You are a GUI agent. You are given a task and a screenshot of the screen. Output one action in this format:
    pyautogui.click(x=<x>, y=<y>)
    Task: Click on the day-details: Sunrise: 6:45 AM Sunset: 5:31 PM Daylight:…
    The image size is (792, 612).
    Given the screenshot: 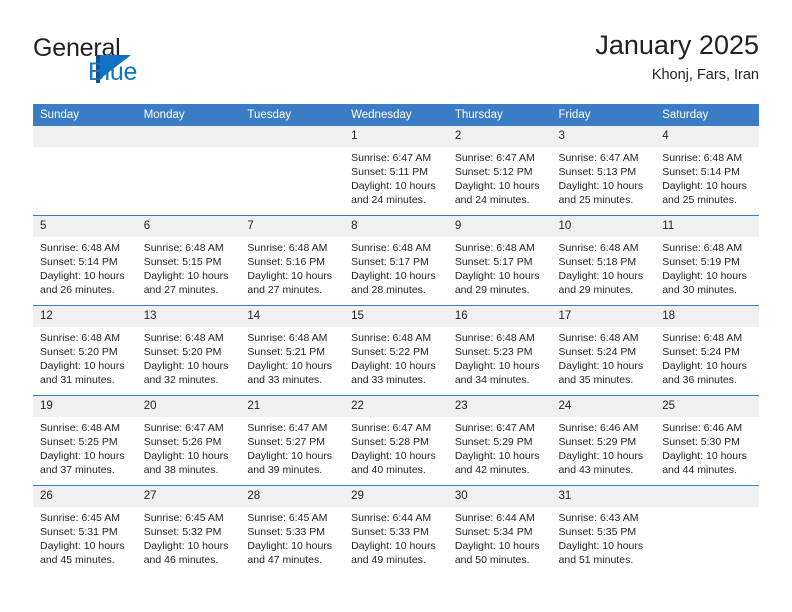 What is the action you would take?
    pyautogui.click(x=85, y=537)
    